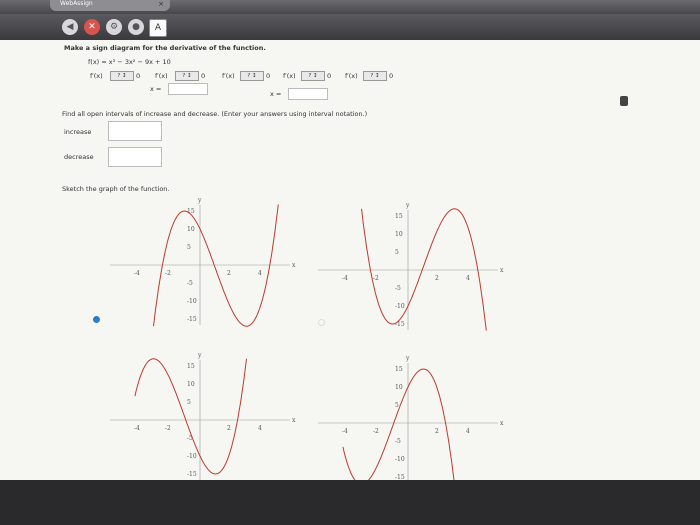  Describe the element at coordinates (399, 216) in the screenshot. I see `graph-2-y-tick: 15` at that location.